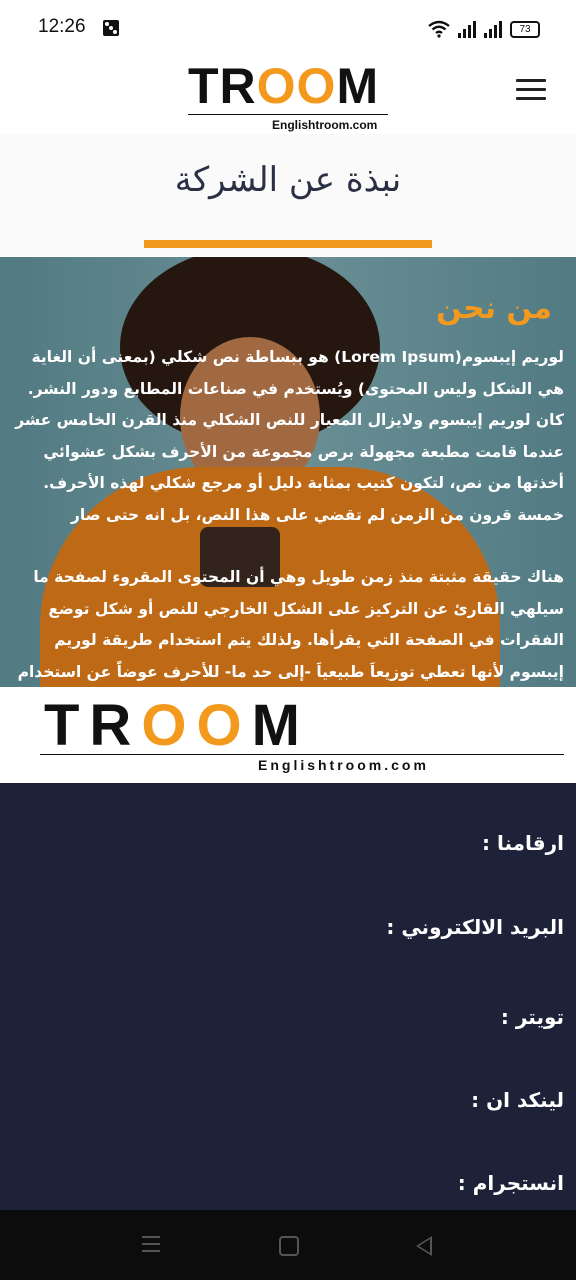 This screenshot has height=1280, width=576. What do you see at coordinates (111, 28) in the screenshot?
I see `notification-icon` at bounding box center [111, 28].